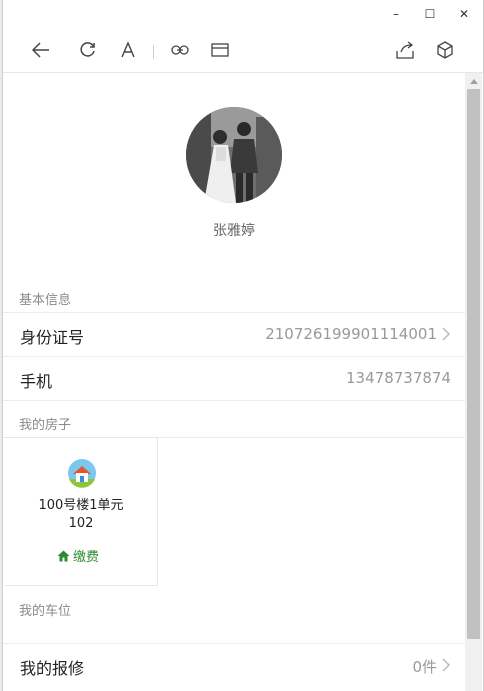 The width and height of the screenshot is (484, 691). I want to click on refresh-icon, so click(88, 50).